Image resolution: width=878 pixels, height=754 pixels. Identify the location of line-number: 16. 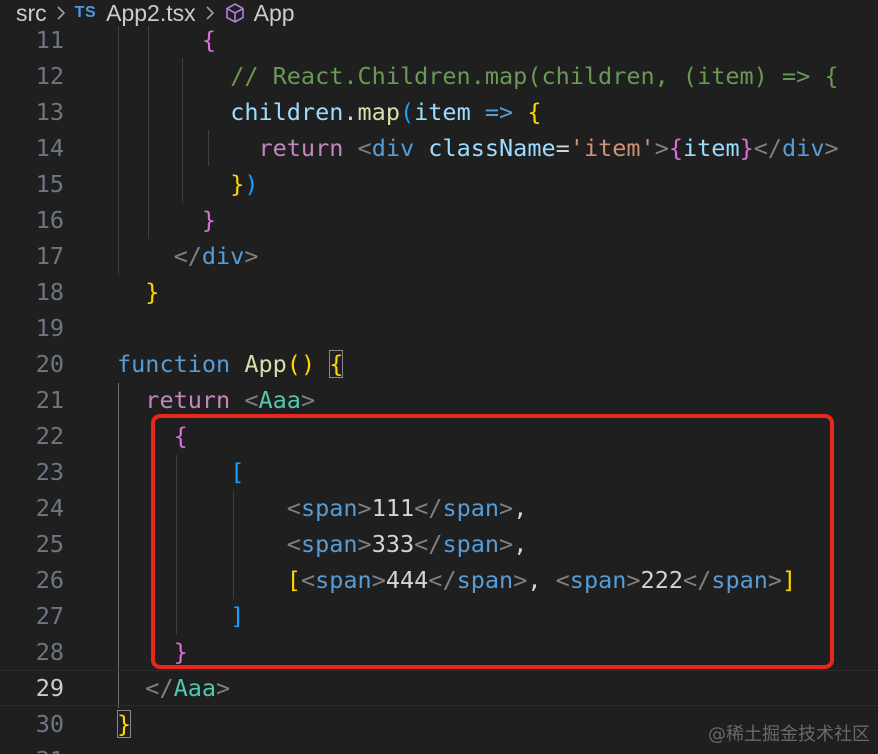
(49, 220).